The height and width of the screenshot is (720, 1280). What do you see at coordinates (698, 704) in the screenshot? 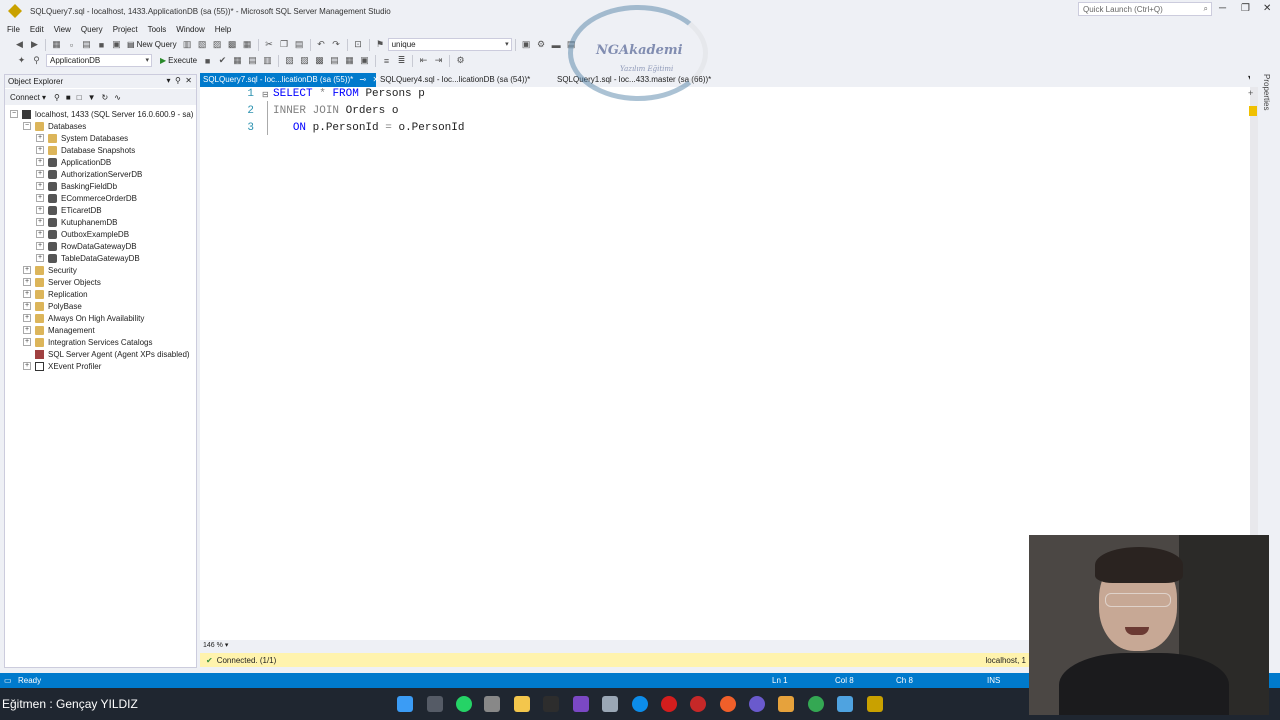
I see `record-icon` at bounding box center [698, 704].